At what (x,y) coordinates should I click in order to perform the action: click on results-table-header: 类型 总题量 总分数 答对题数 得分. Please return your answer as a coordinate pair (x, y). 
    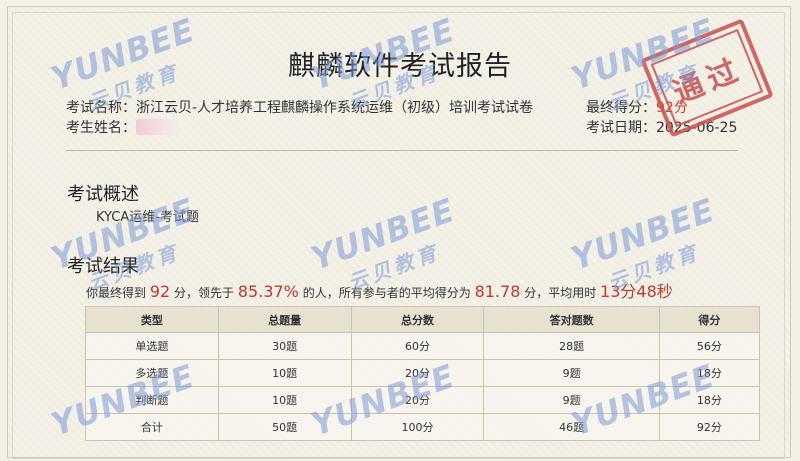
    Looking at the image, I should click on (423, 319).